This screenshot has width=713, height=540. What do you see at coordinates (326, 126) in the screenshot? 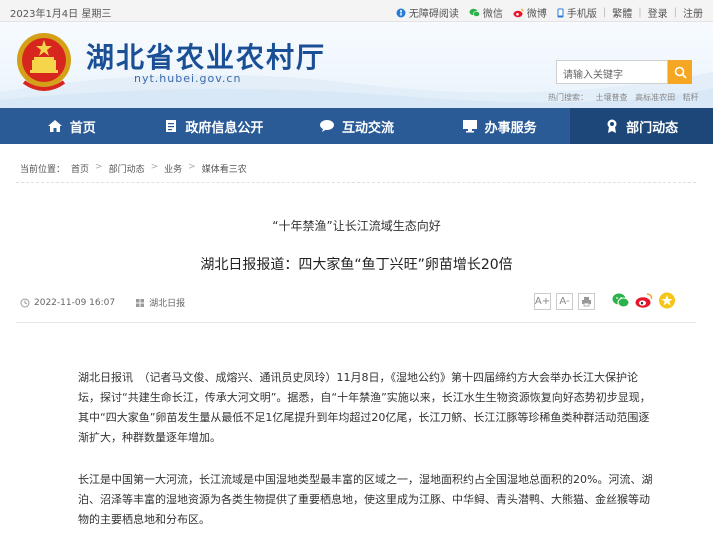
I see `chat-icon` at bounding box center [326, 126].